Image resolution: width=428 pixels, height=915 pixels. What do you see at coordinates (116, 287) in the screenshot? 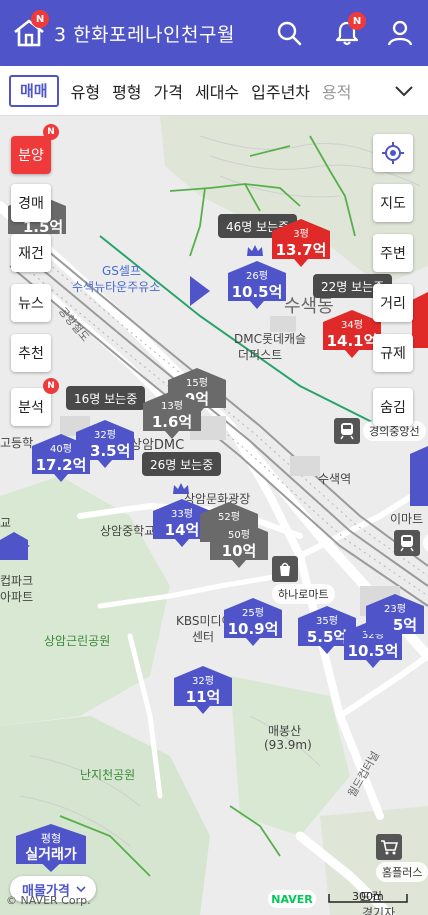
I see `map-label-gas-station-name: 수색뉴타운주유소` at bounding box center [116, 287].